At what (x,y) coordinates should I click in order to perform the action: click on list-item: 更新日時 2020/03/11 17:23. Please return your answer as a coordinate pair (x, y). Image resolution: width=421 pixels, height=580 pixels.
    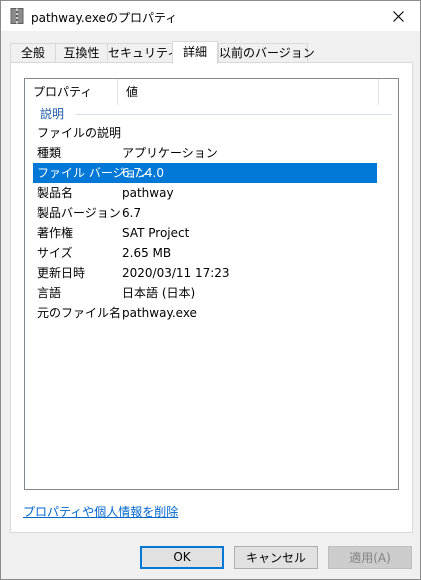
    Looking at the image, I should click on (205, 273).